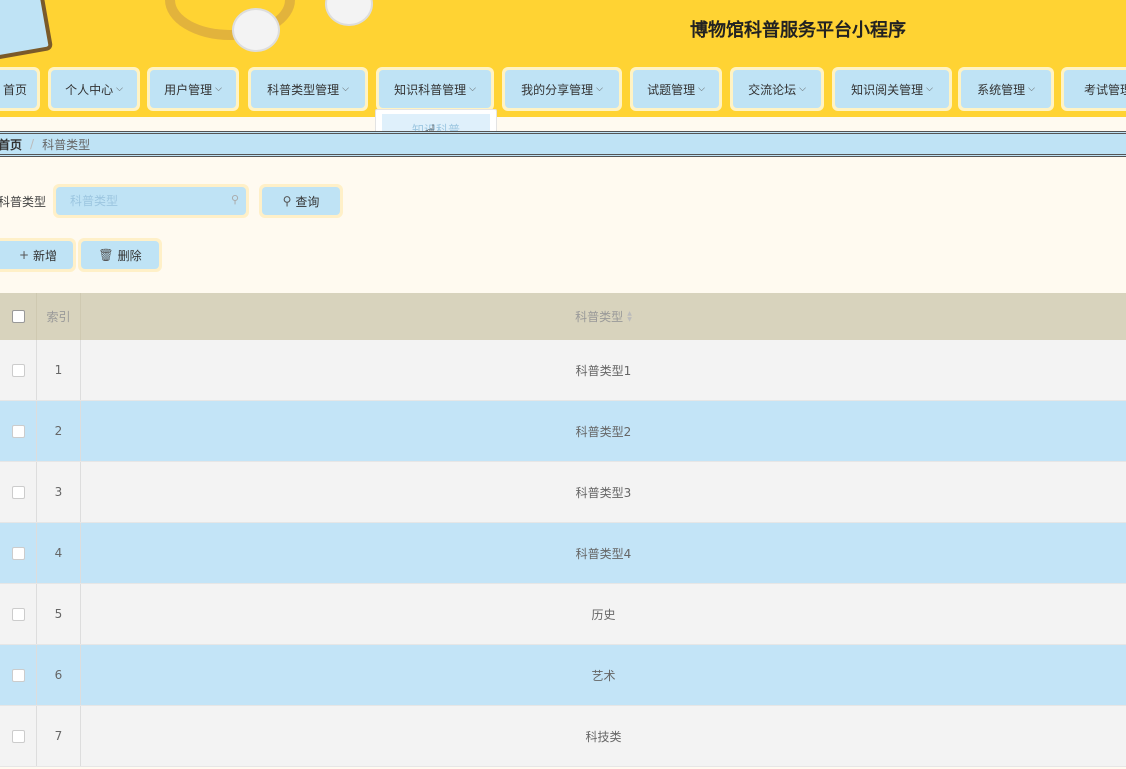 This screenshot has height=769, width=1126. Describe the element at coordinates (557, 89) in the screenshot. I see `nav-item-label: 我的分享管理` at that location.